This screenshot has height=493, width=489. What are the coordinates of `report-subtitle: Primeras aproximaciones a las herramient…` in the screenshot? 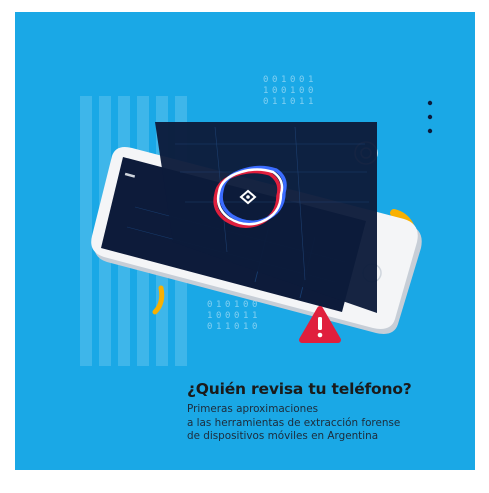 It's located at (327, 423).